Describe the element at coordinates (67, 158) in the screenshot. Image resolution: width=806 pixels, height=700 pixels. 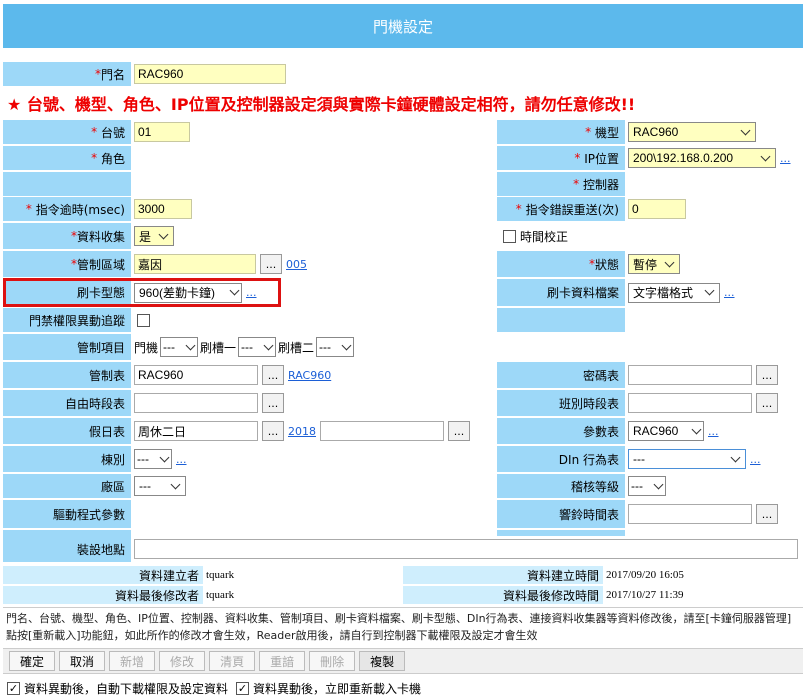
I see `role-label: * 角色` at that location.